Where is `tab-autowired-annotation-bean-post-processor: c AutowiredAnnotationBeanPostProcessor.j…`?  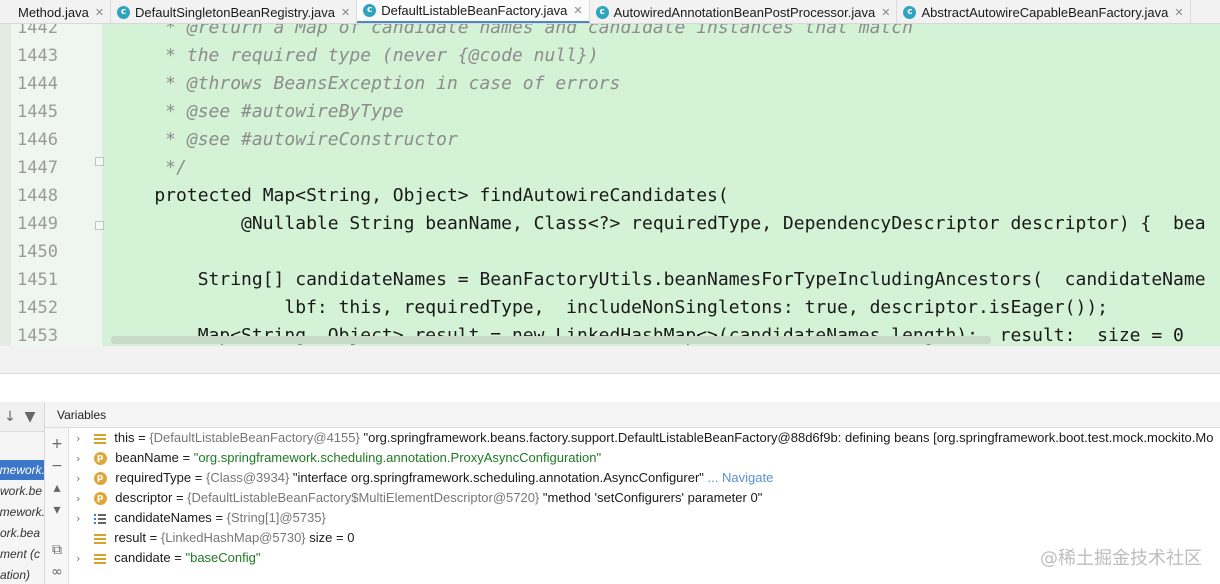 tab-autowired-annotation-bean-post-processor: c AutowiredAnnotationBeanPostProcessor.j… is located at coordinates (744, 11).